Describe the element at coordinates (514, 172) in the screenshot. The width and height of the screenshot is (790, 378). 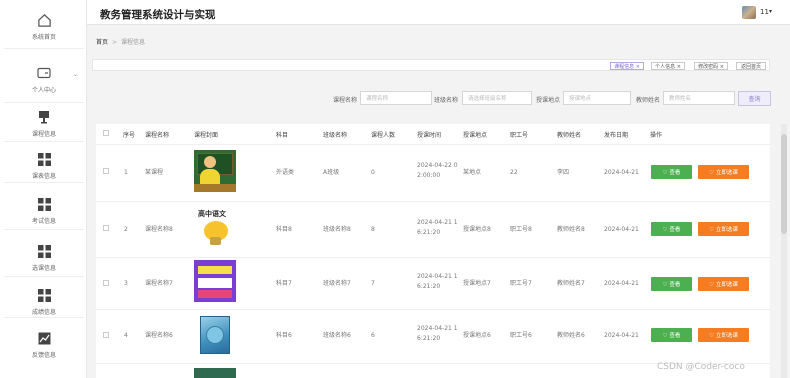
I see `cell-staff-id: 22` at that location.